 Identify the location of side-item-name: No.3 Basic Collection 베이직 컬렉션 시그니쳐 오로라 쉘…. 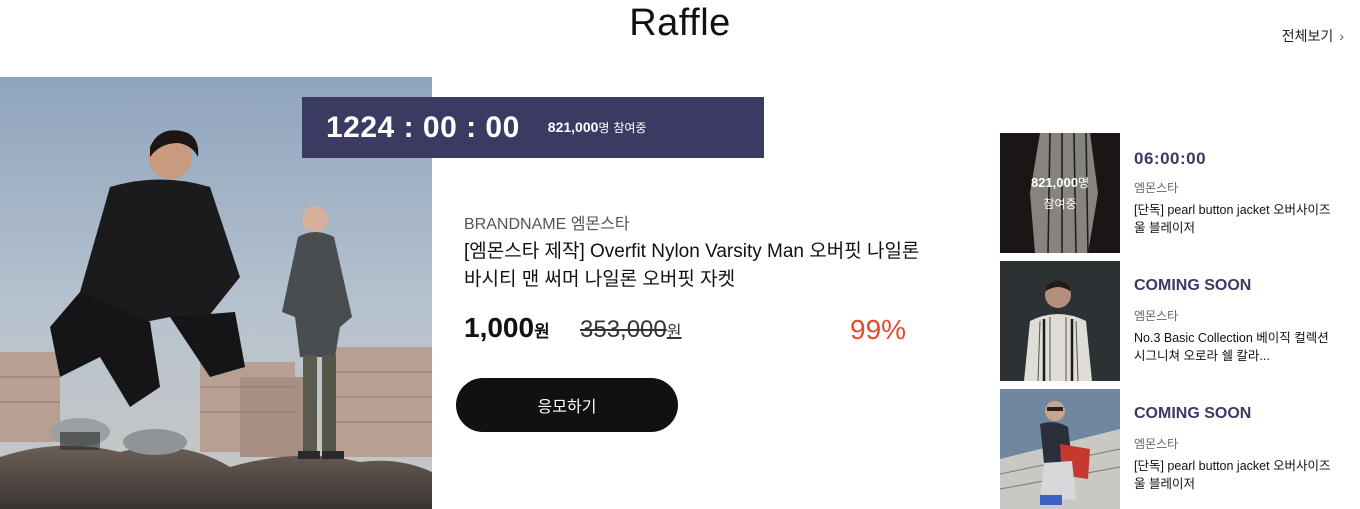
(1234, 347).